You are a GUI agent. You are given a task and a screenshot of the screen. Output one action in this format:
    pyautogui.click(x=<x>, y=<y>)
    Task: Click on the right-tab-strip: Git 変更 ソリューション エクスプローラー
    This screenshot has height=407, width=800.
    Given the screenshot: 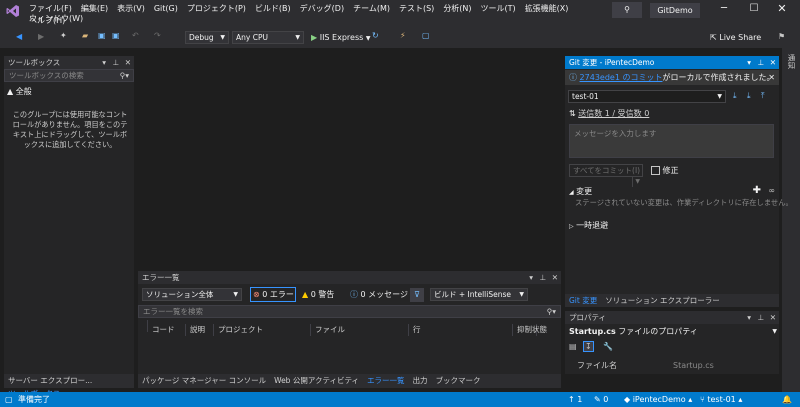 What is the action you would take?
    pyautogui.click(x=672, y=300)
    